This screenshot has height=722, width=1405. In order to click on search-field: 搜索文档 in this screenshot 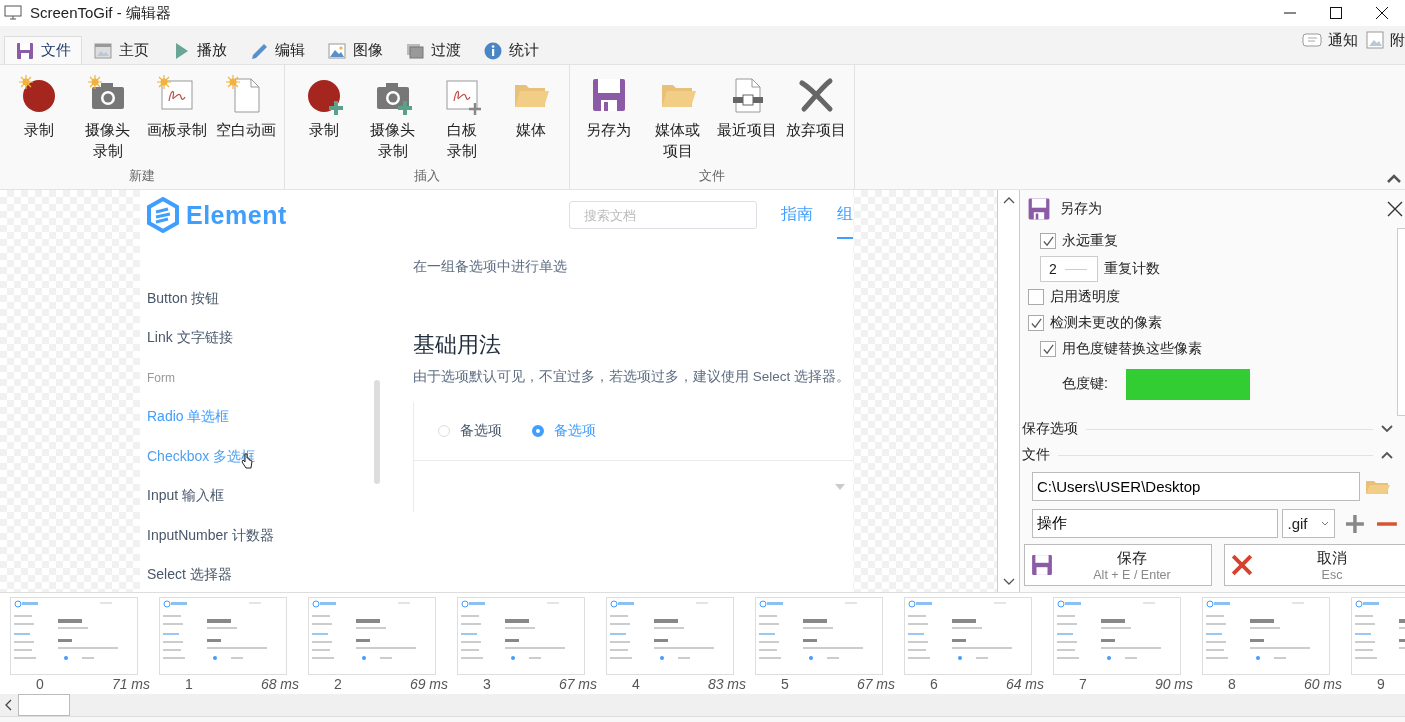, I will do `click(663, 215)`.